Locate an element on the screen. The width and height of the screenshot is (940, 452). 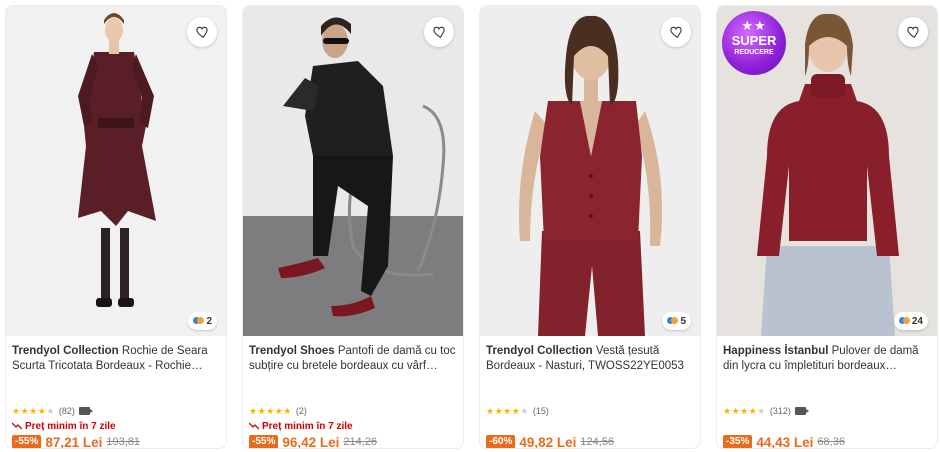
product-brand: Happiness İstanbul is located at coordinates (776, 351).